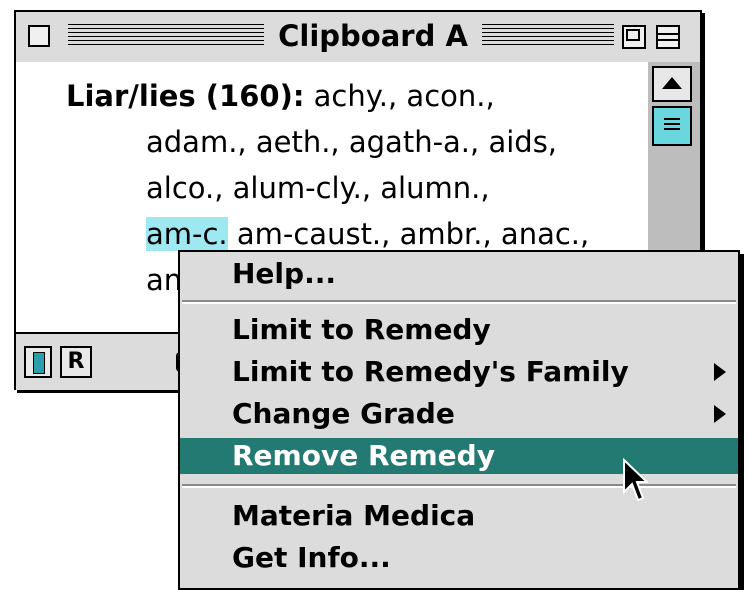 Image resolution: width=748 pixels, height=590 pixels. I want to click on window-title: Clipboard A, so click(373, 36).